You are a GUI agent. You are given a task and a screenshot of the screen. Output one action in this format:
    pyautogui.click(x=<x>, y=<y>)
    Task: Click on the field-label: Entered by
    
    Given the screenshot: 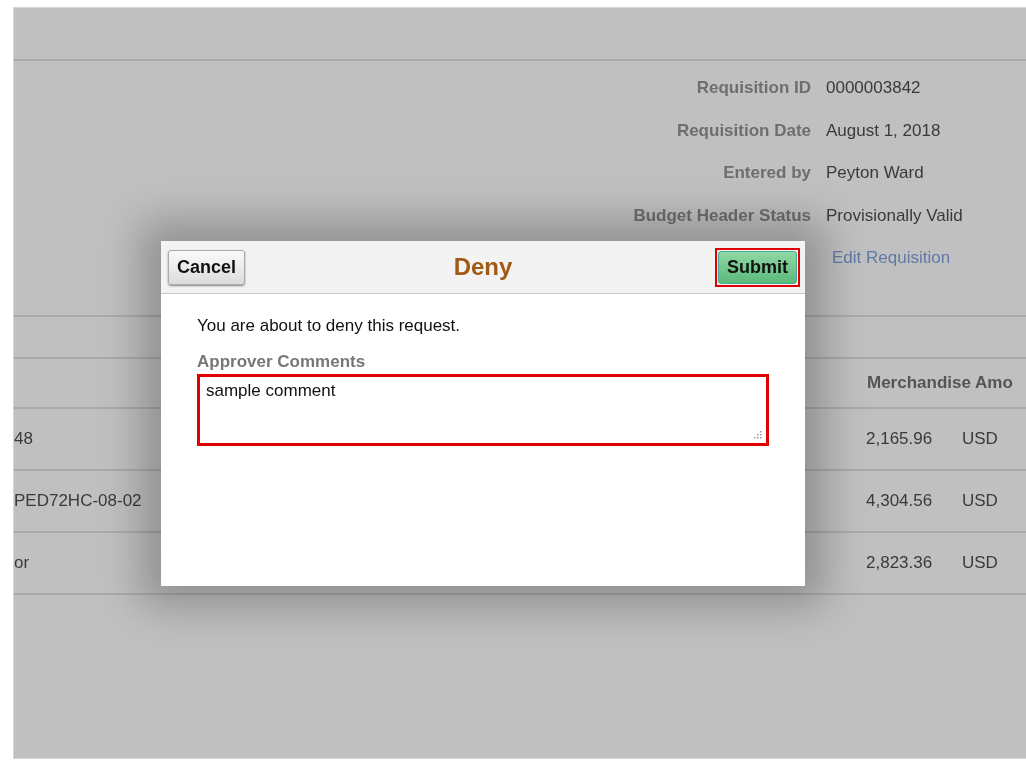 What is the action you would take?
    pyautogui.click(x=766, y=173)
    